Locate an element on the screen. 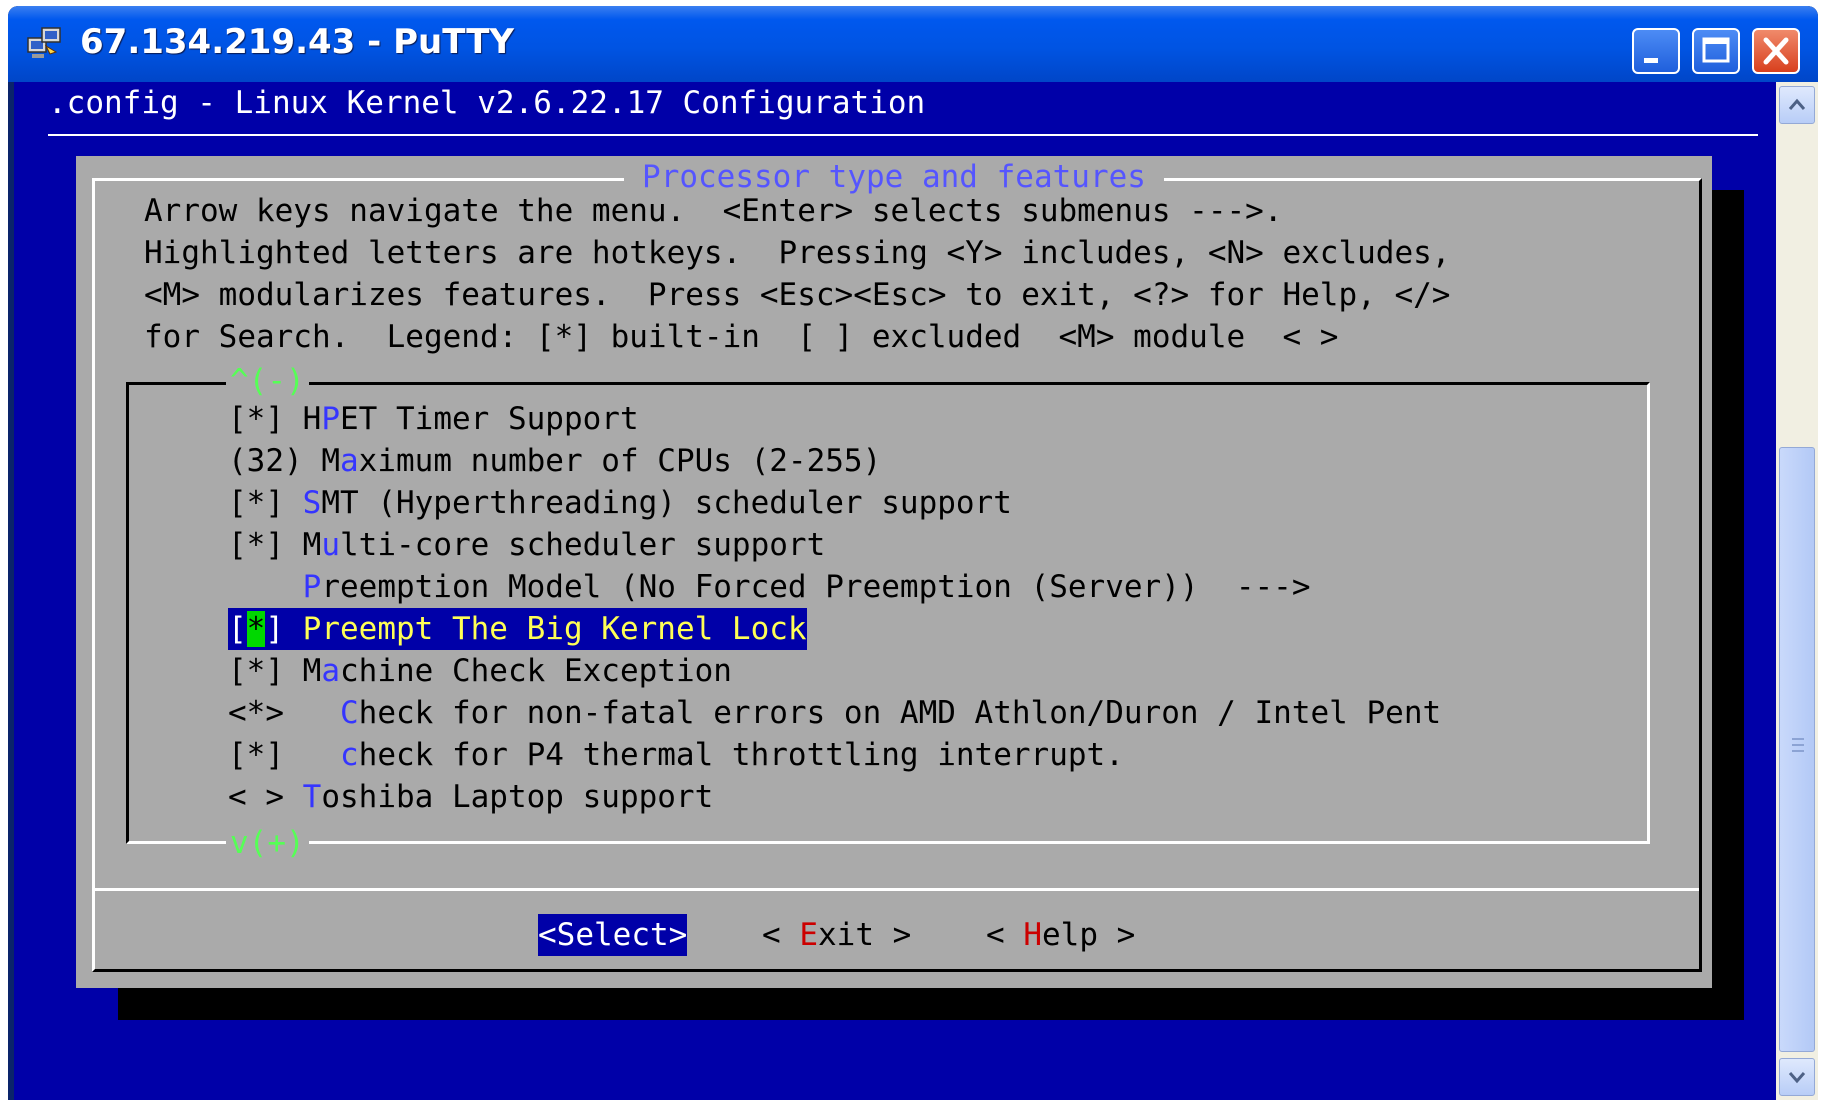 The image size is (1826, 1100). menu-item-preempt-bkl: [*] Preempt The Big Kernel Lock is located at coordinates (517, 629).